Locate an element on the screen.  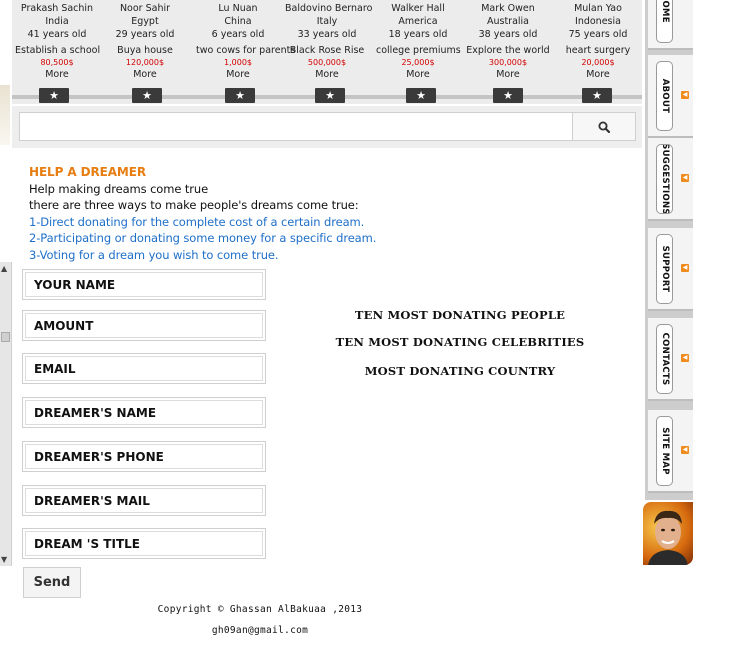
help-title: HELP A DREAMER is located at coordinates (87, 172).